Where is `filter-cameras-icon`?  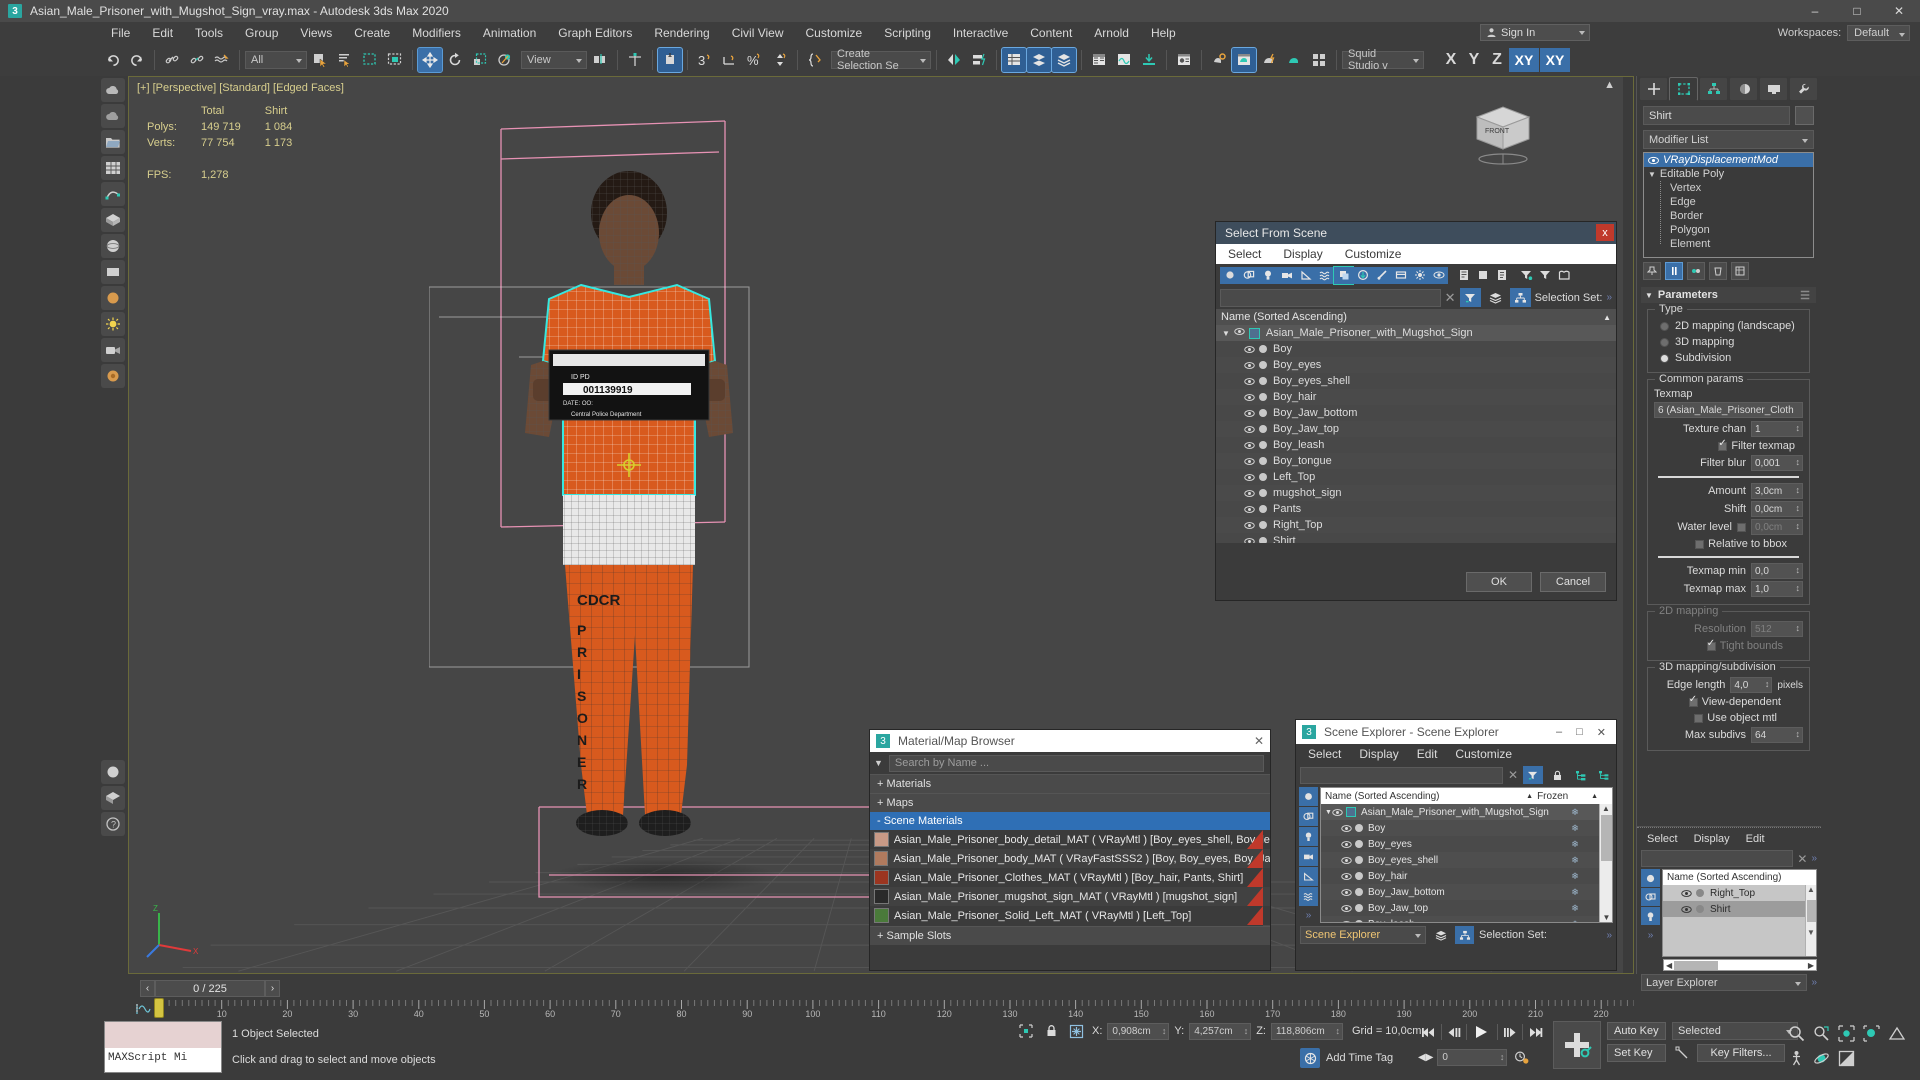 filter-cameras-icon is located at coordinates (1308, 856).